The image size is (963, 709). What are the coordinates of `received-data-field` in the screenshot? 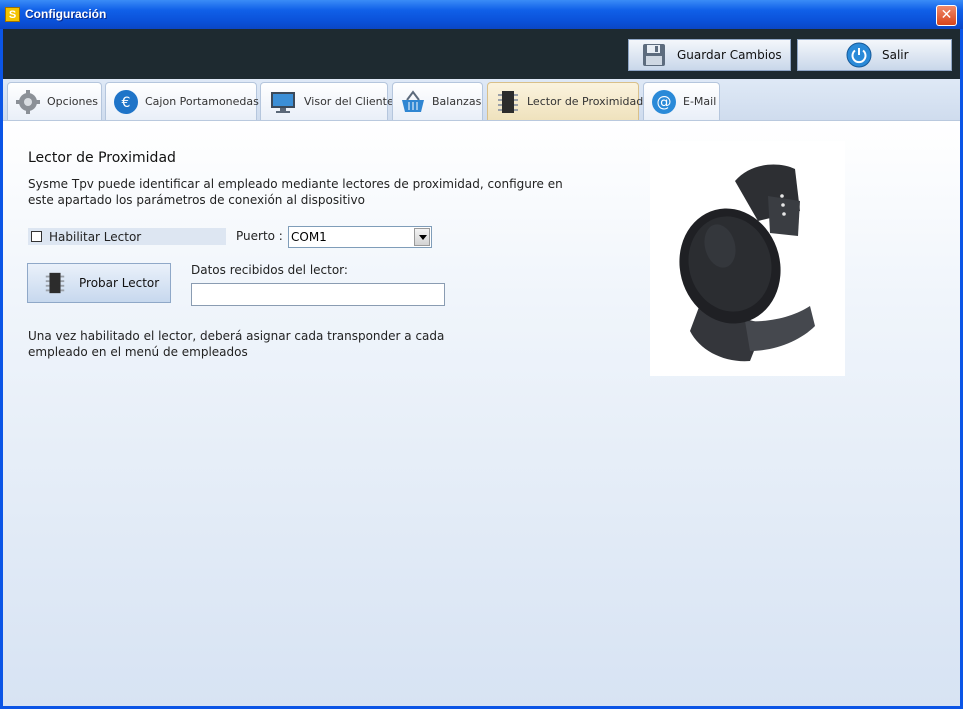 It's located at (318, 294).